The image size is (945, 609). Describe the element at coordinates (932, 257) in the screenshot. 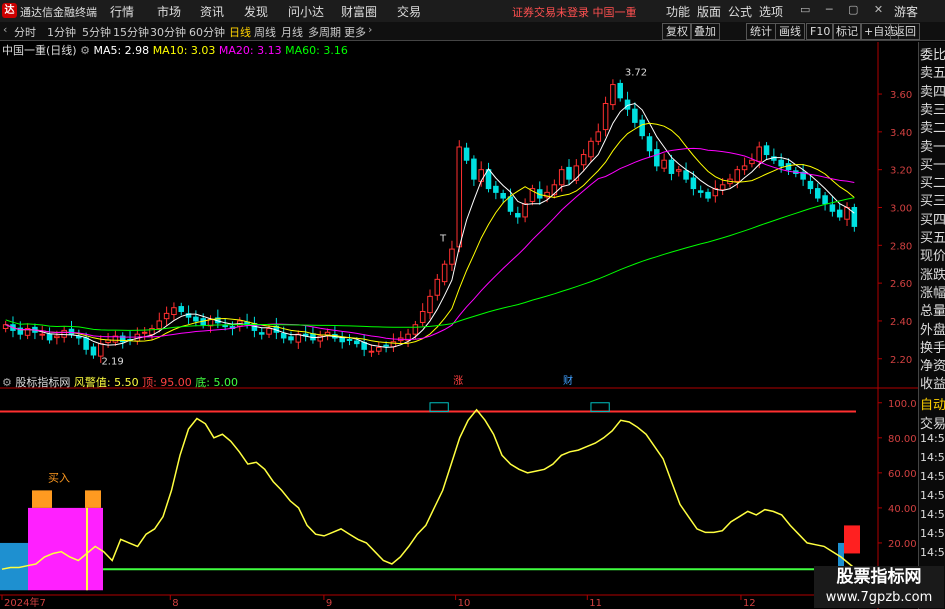

I see `sidebar-item: 现价` at that location.